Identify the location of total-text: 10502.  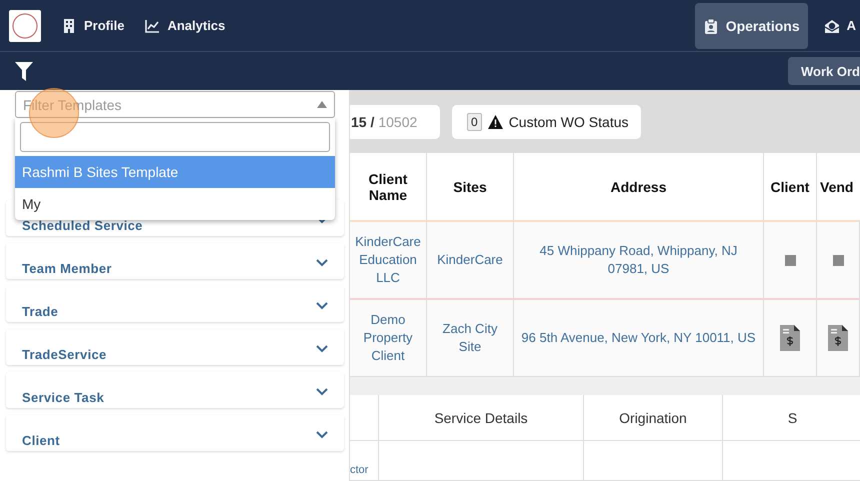
(398, 122).